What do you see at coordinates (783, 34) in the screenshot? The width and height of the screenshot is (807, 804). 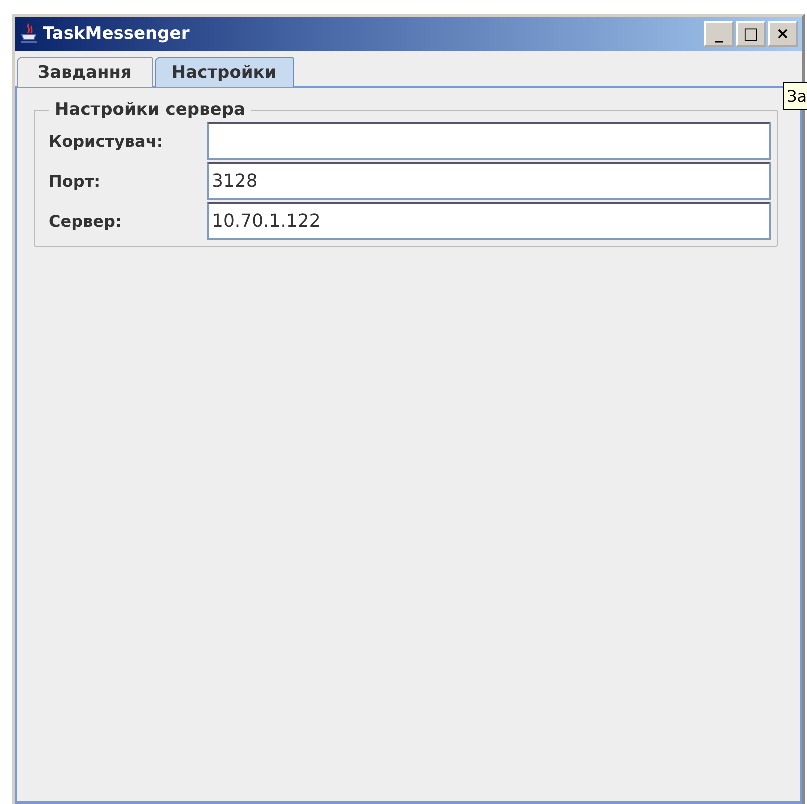 I see `close-button: ×` at bounding box center [783, 34].